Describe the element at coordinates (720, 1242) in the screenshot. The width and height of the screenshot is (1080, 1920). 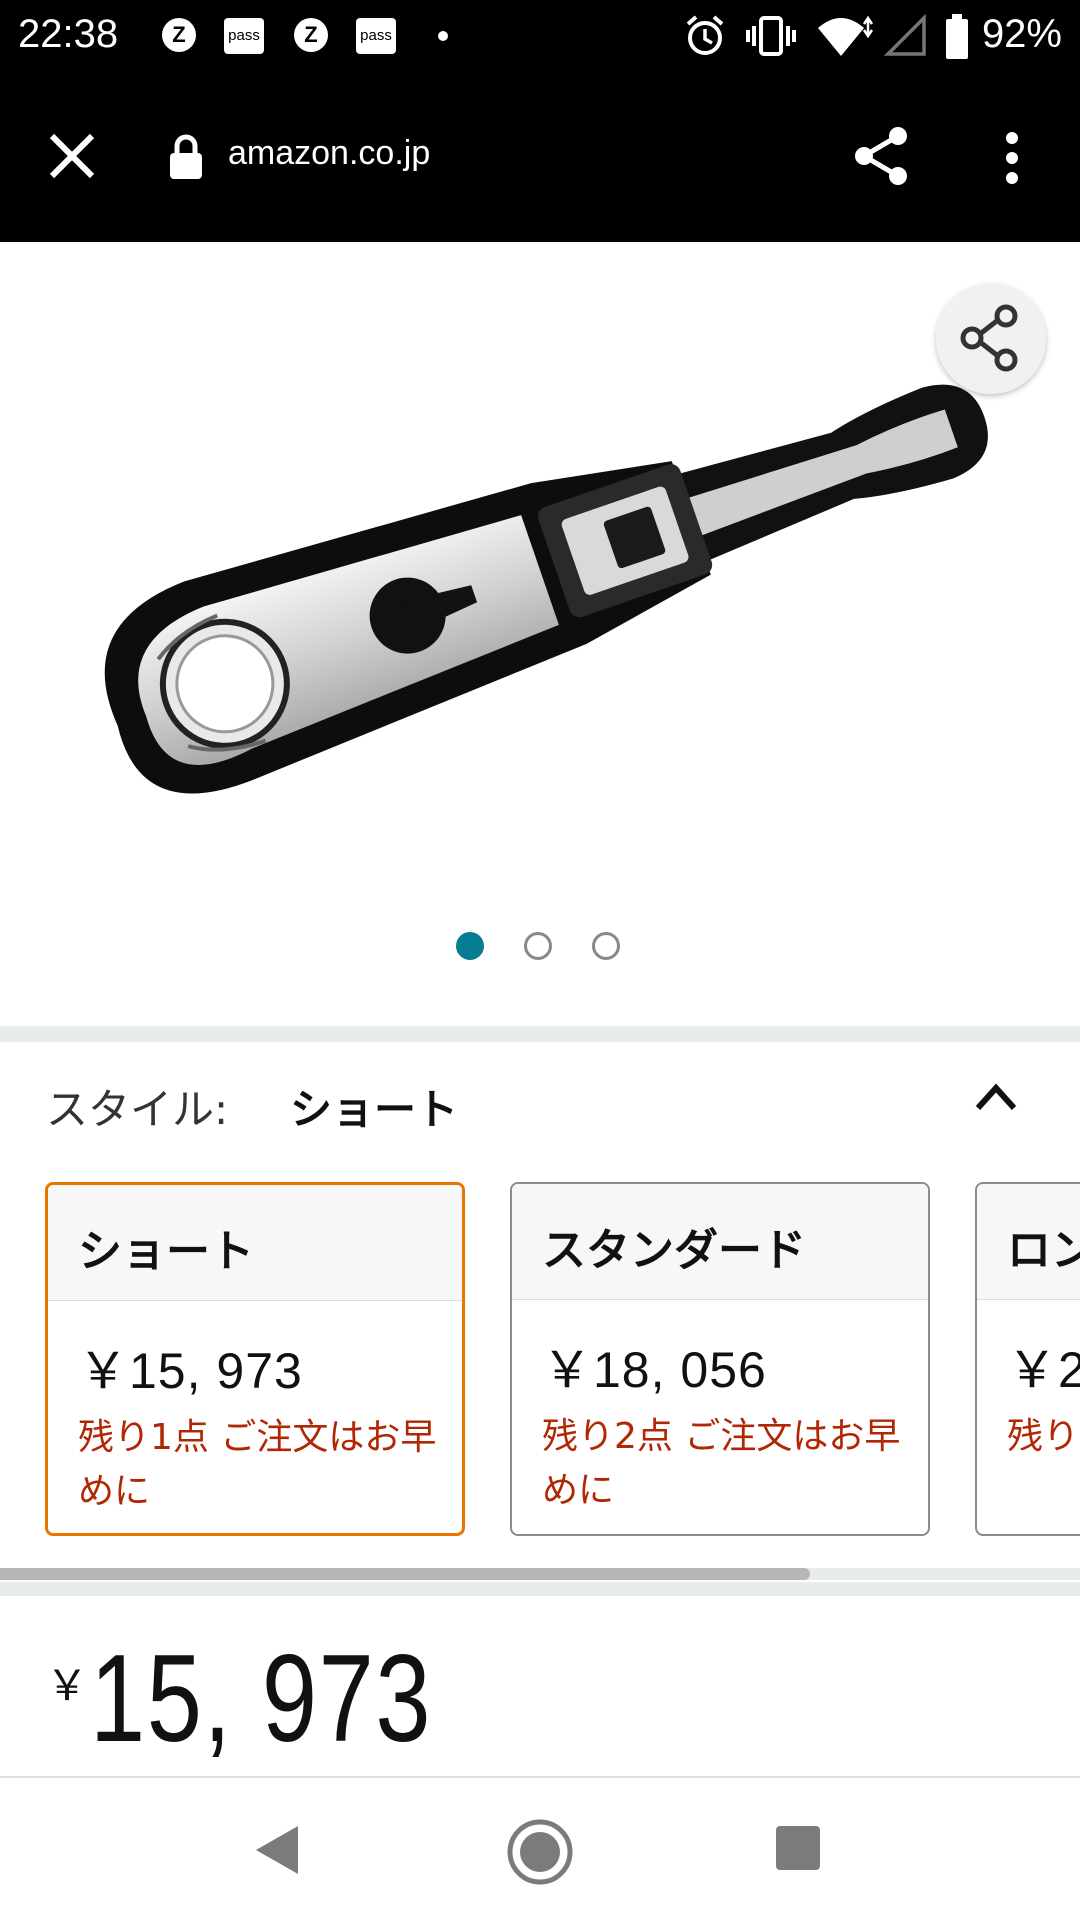
I see `option-name: スタンダード` at that location.